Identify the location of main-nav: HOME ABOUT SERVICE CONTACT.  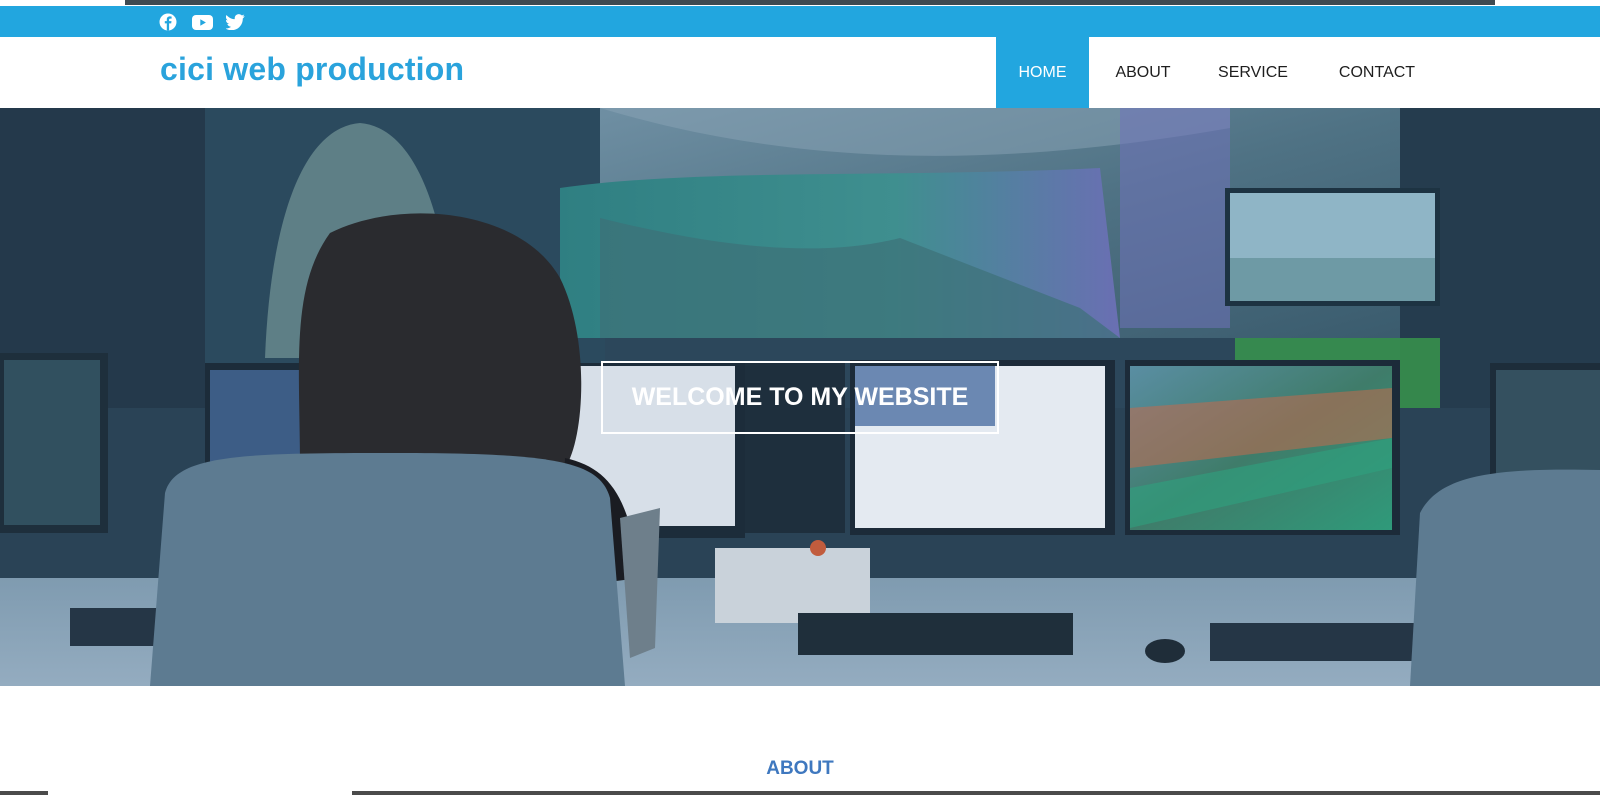
(1220, 72).